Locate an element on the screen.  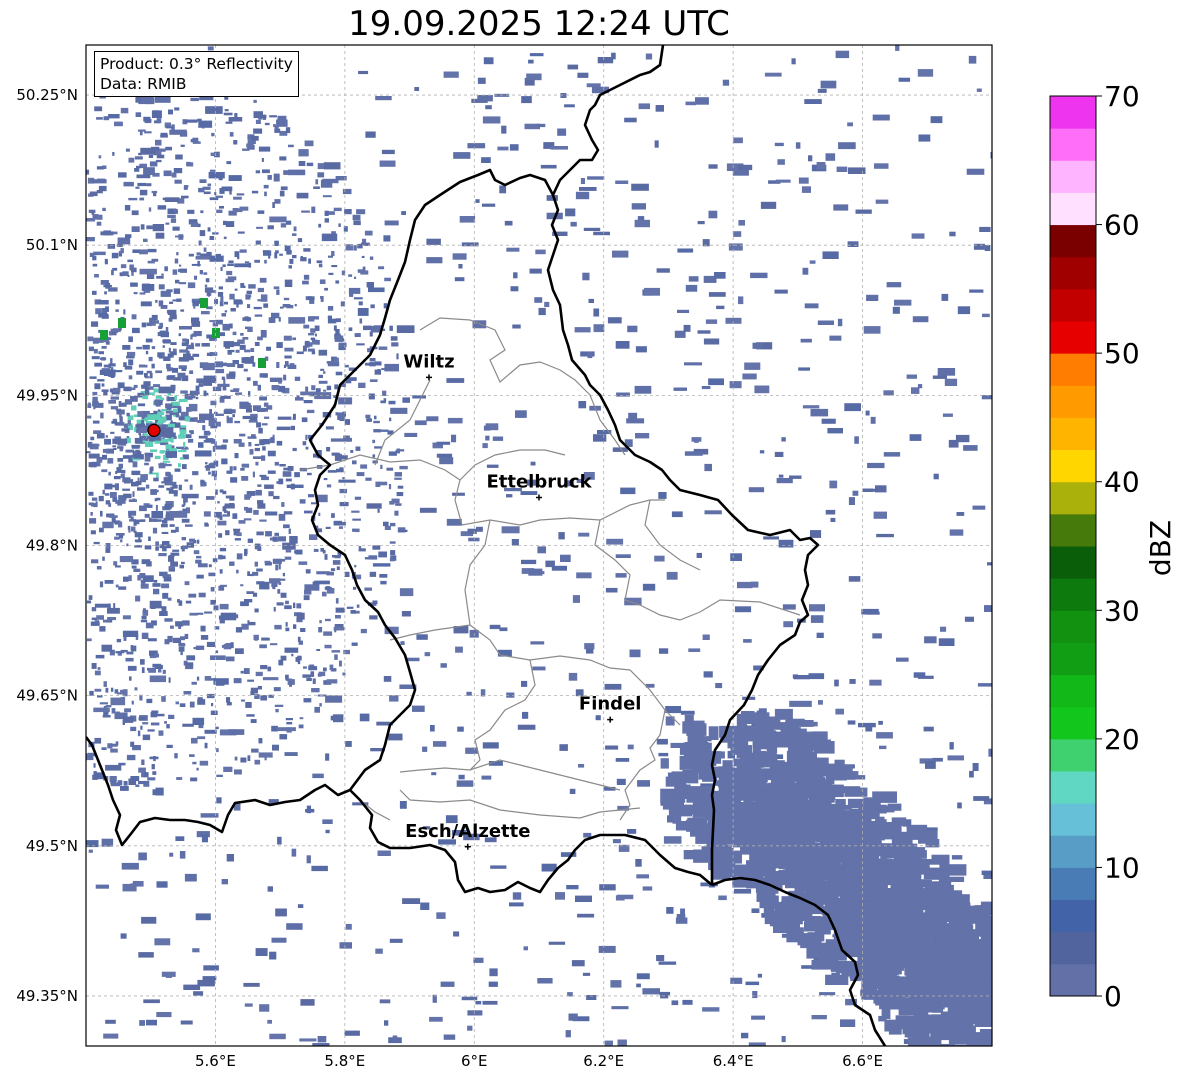
product-info-box: Product: 0.3° Reflectivity Data: RMIB is located at coordinates (196, 74).